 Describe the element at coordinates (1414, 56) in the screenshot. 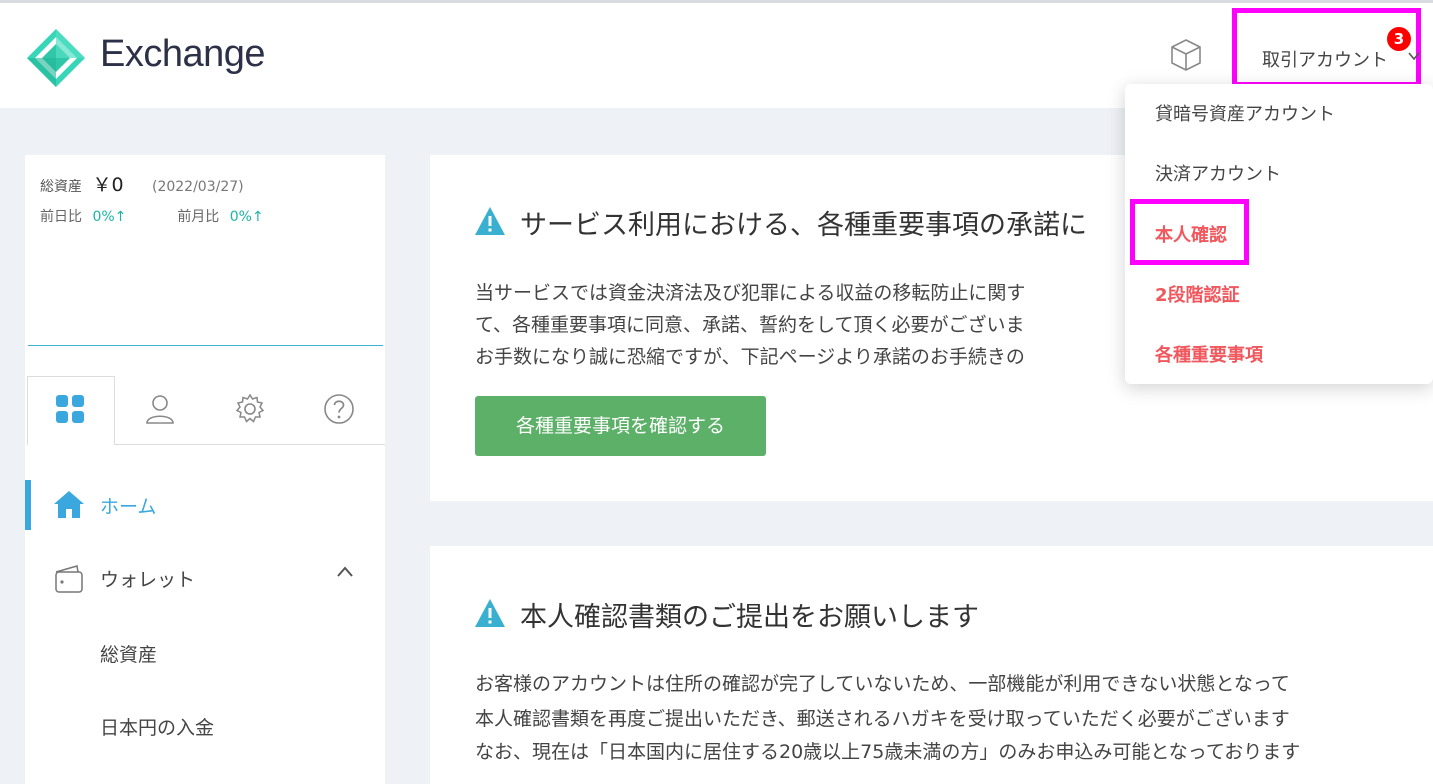

I see `chevron-down-icon` at that location.